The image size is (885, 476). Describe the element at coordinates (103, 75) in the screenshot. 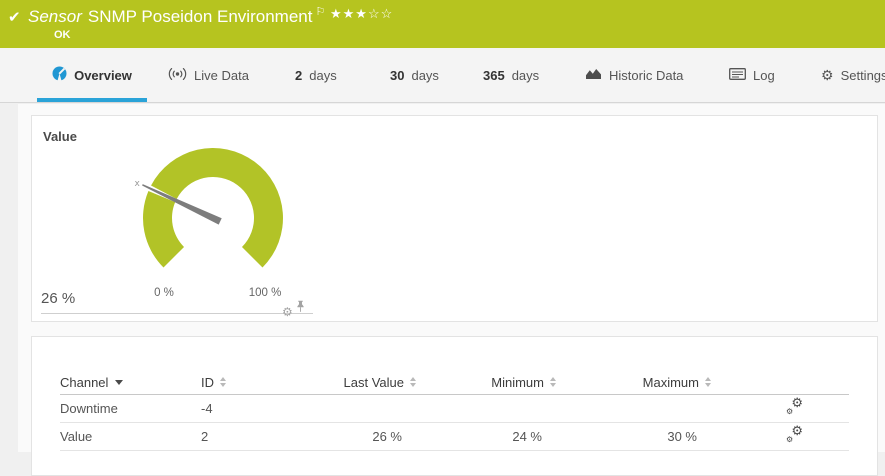

I see `tab-label: Overview` at that location.